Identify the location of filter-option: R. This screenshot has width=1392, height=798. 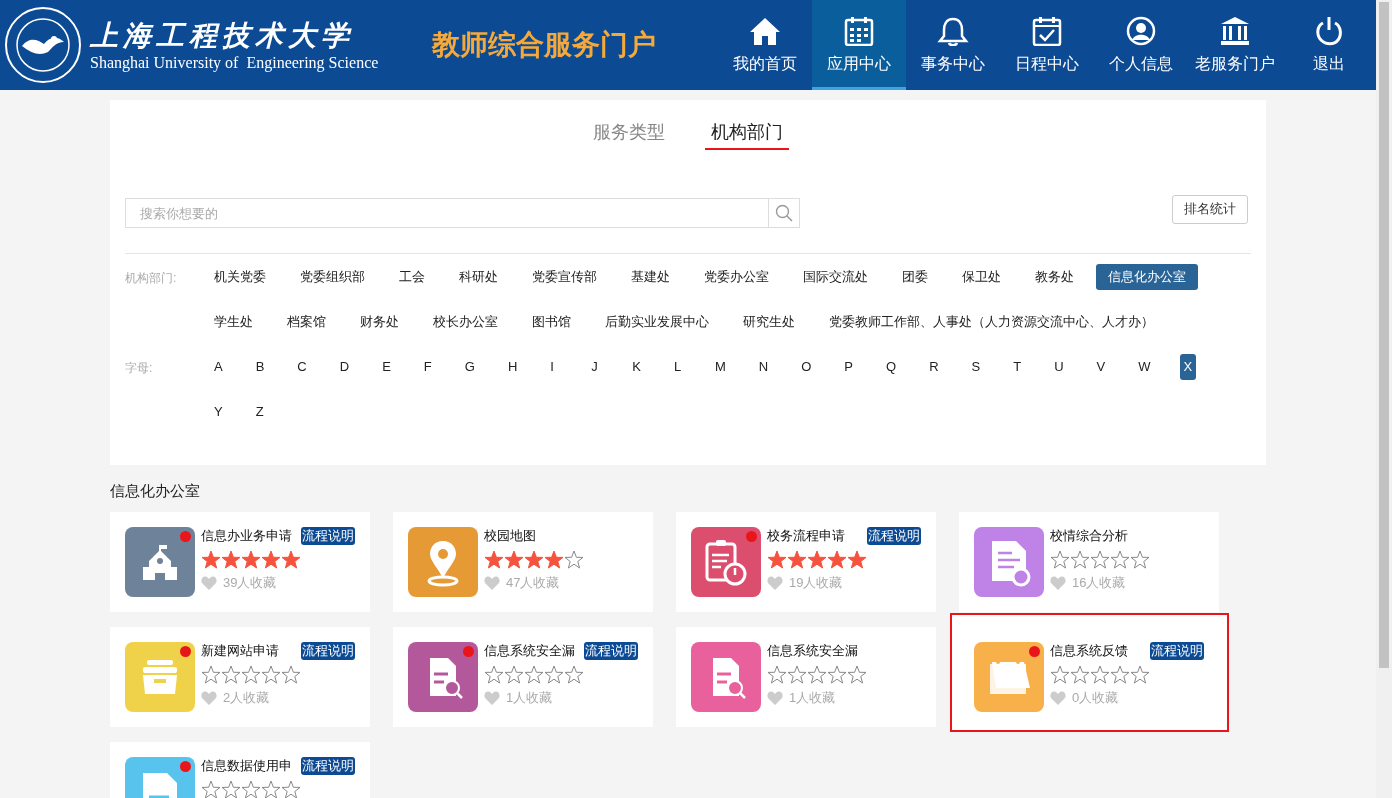
(934, 367).